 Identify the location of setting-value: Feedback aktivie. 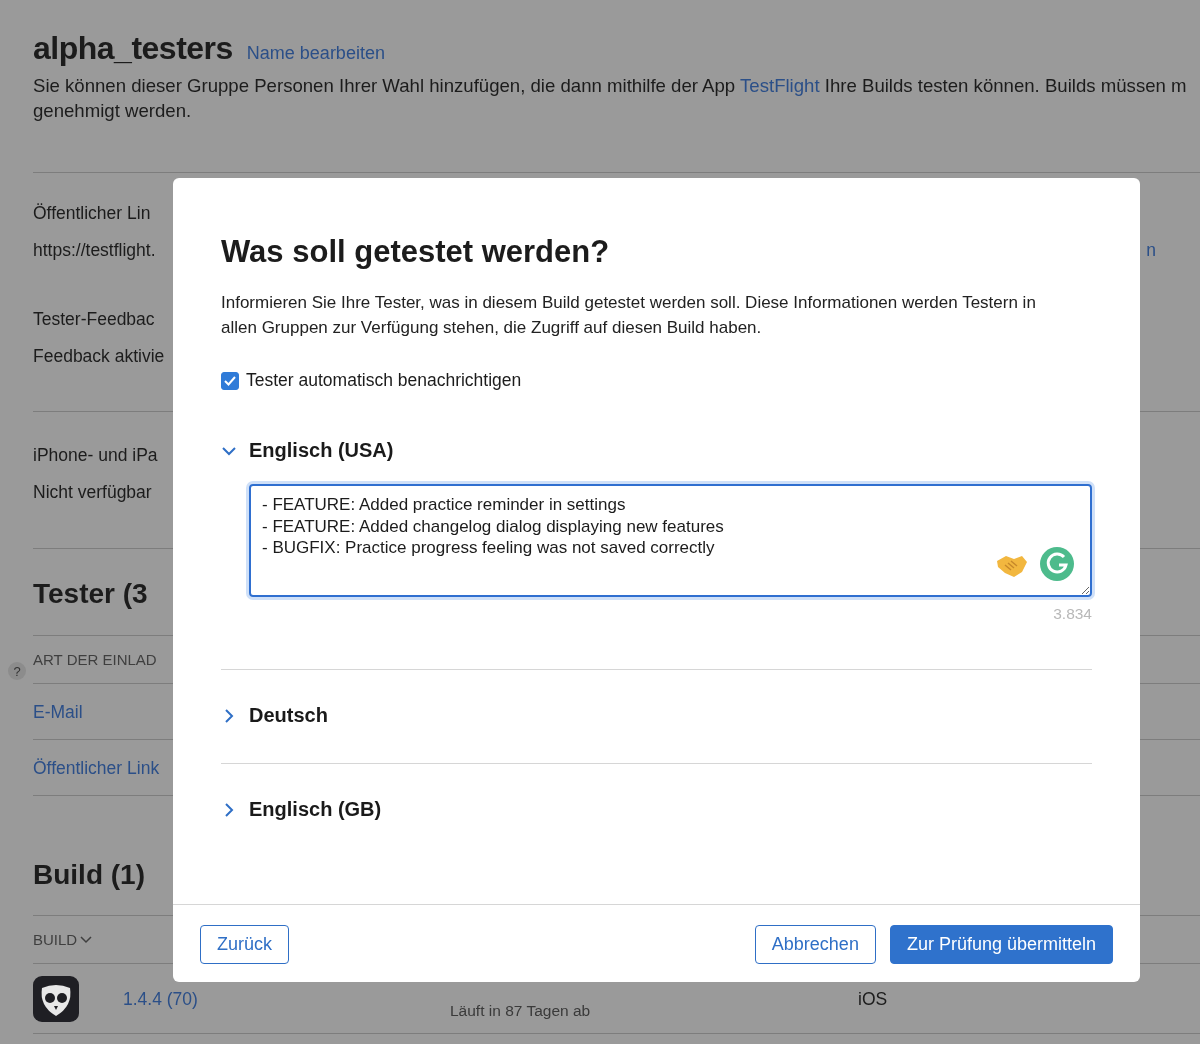
(99, 356).